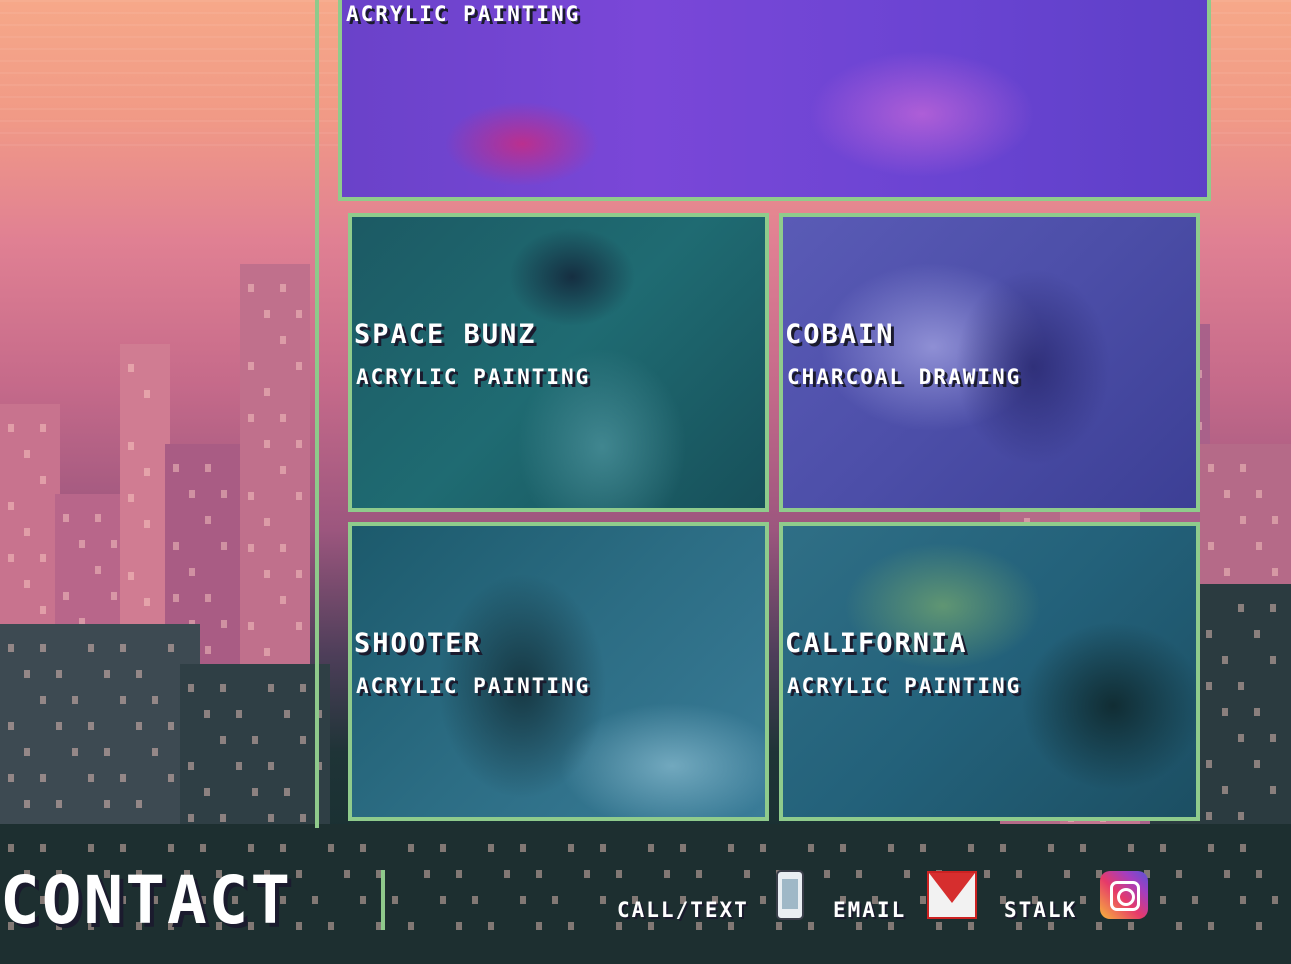 The image size is (1291, 964). Describe the element at coordinates (774, 100) in the screenshot. I see `artwork-card-top: ACRYLIC PAINTING` at that location.